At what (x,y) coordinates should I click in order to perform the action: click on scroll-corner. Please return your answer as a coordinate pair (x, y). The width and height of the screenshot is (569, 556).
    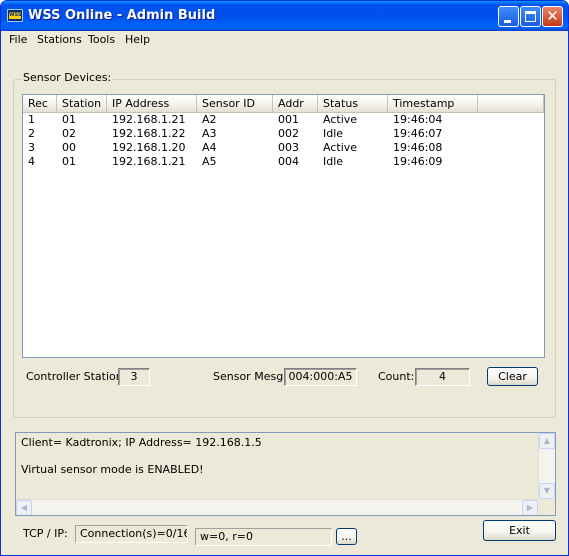
    Looking at the image, I should click on (546, 507).